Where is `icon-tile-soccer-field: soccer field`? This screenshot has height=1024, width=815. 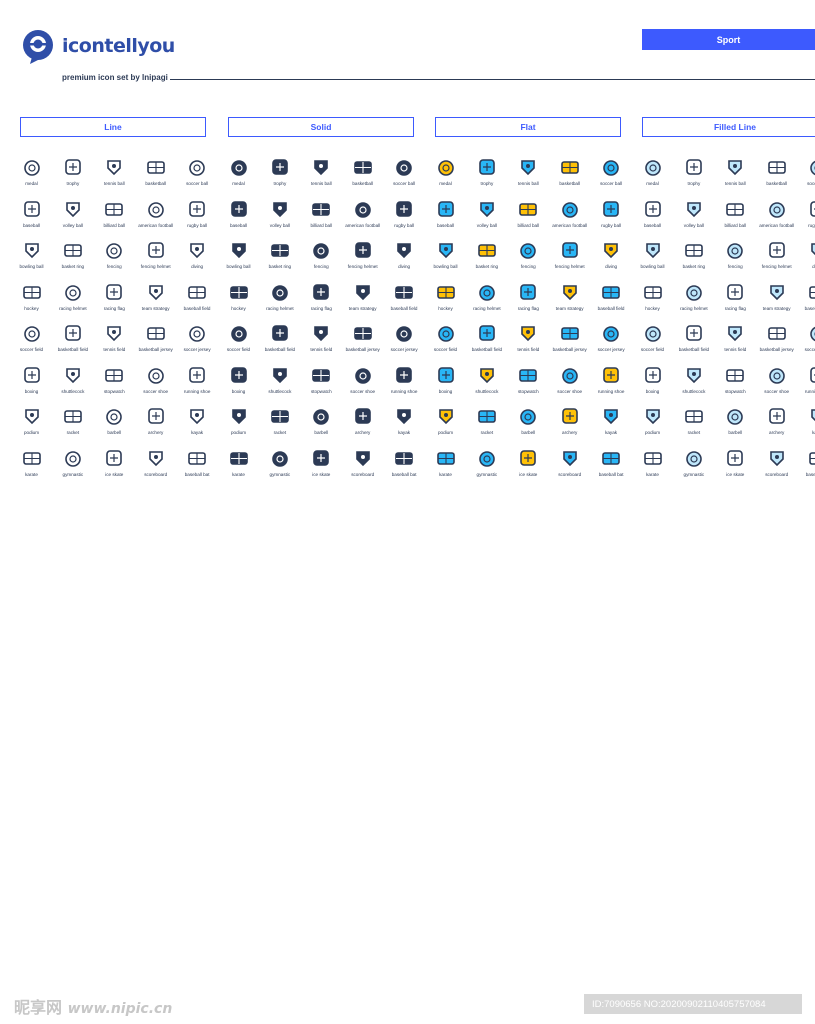 icon-tile-soccer-field: soccer field is located at coordinates (445, 342).